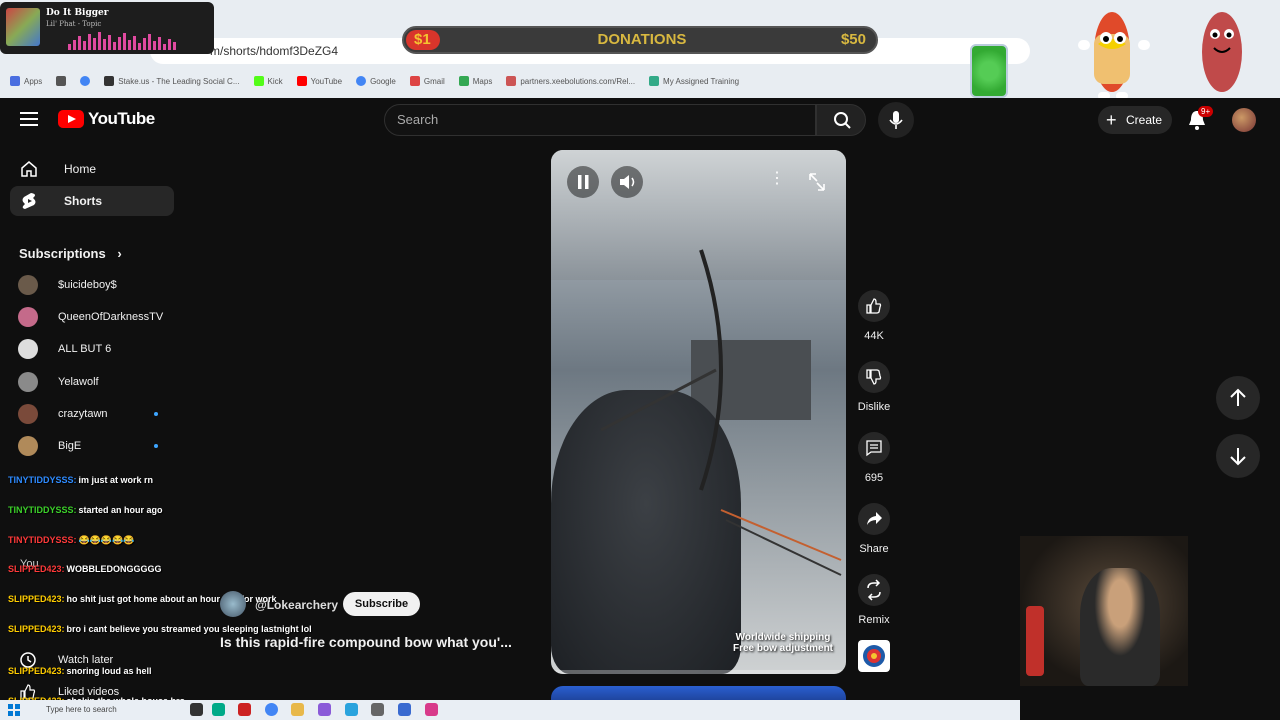 The height and width of the screenshot is (720, 1280). Describe the element at coordinates (874, 316) in the screenshot. I see `like-button: 44K` at that location.